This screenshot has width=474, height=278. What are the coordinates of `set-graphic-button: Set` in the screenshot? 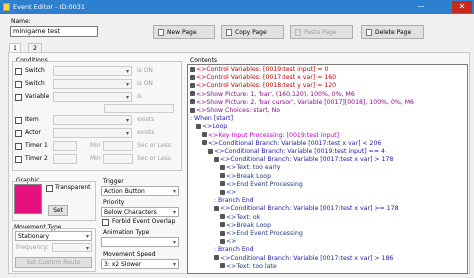 It's located at (58, 210).